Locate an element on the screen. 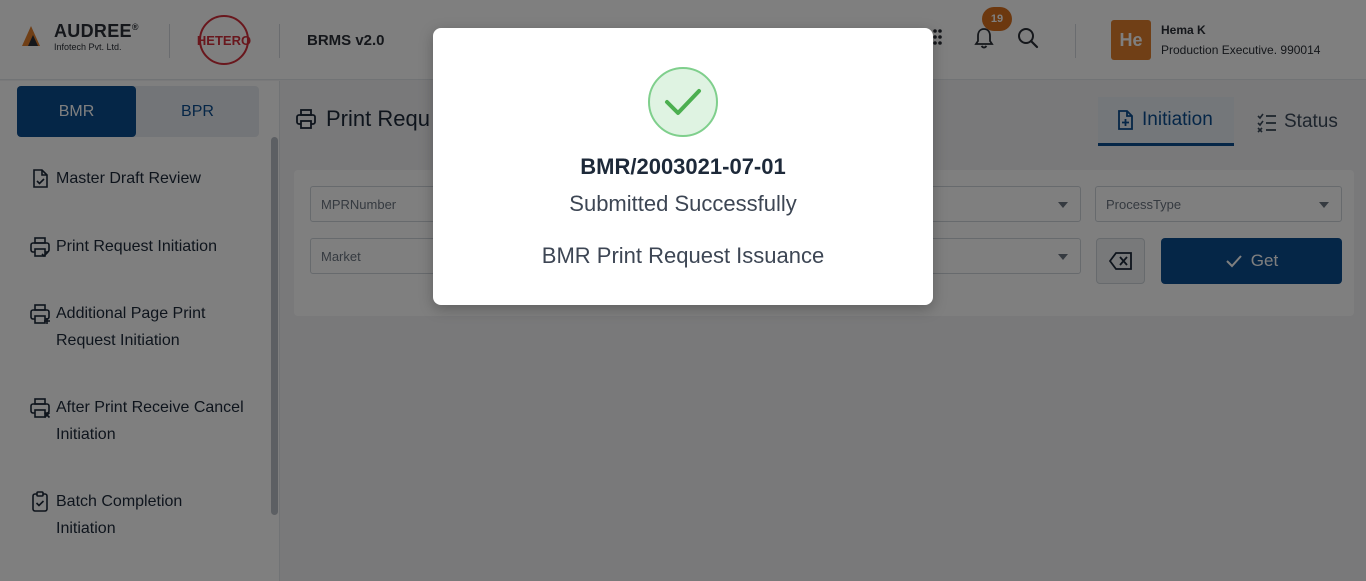 This screenshot has height=581, width=1366. success-sub-message: BMR Print Request Issuance is located at coordinates (683, 255).